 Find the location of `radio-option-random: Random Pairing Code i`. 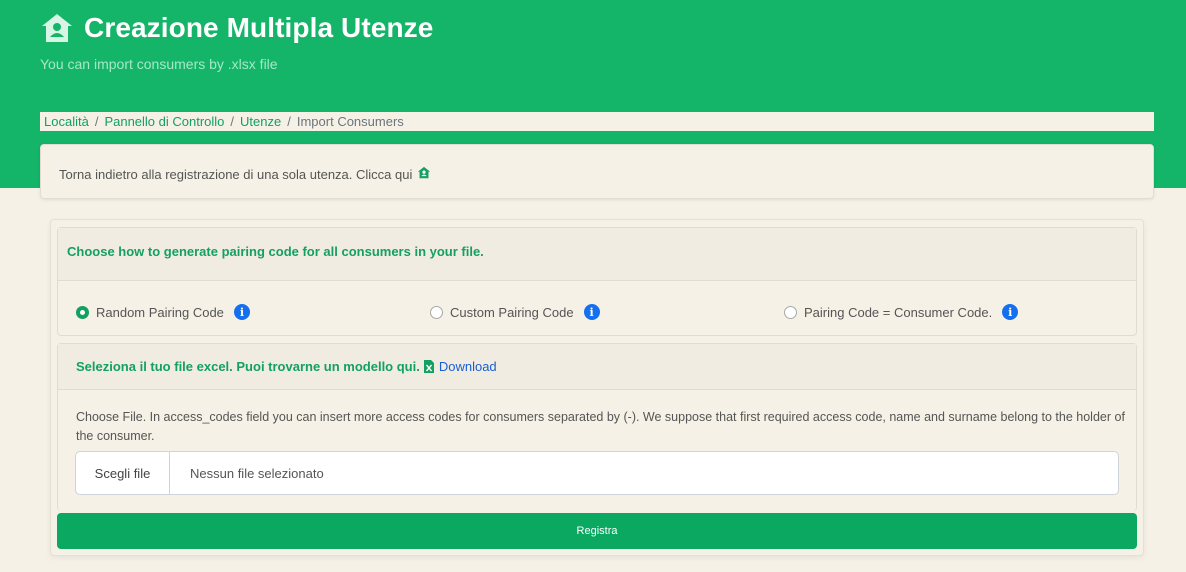

radio-option-random: Random Pairing Code i is located at coordinates (163, 312).